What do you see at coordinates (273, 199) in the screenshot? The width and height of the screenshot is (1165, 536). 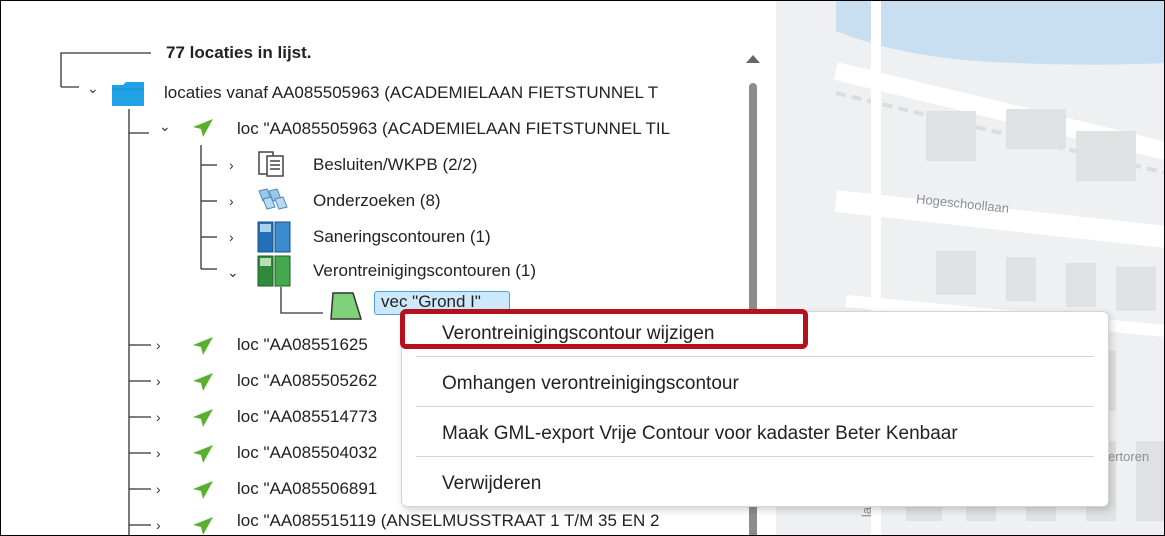 I see `research-icon` at bounding box center [273, 199].